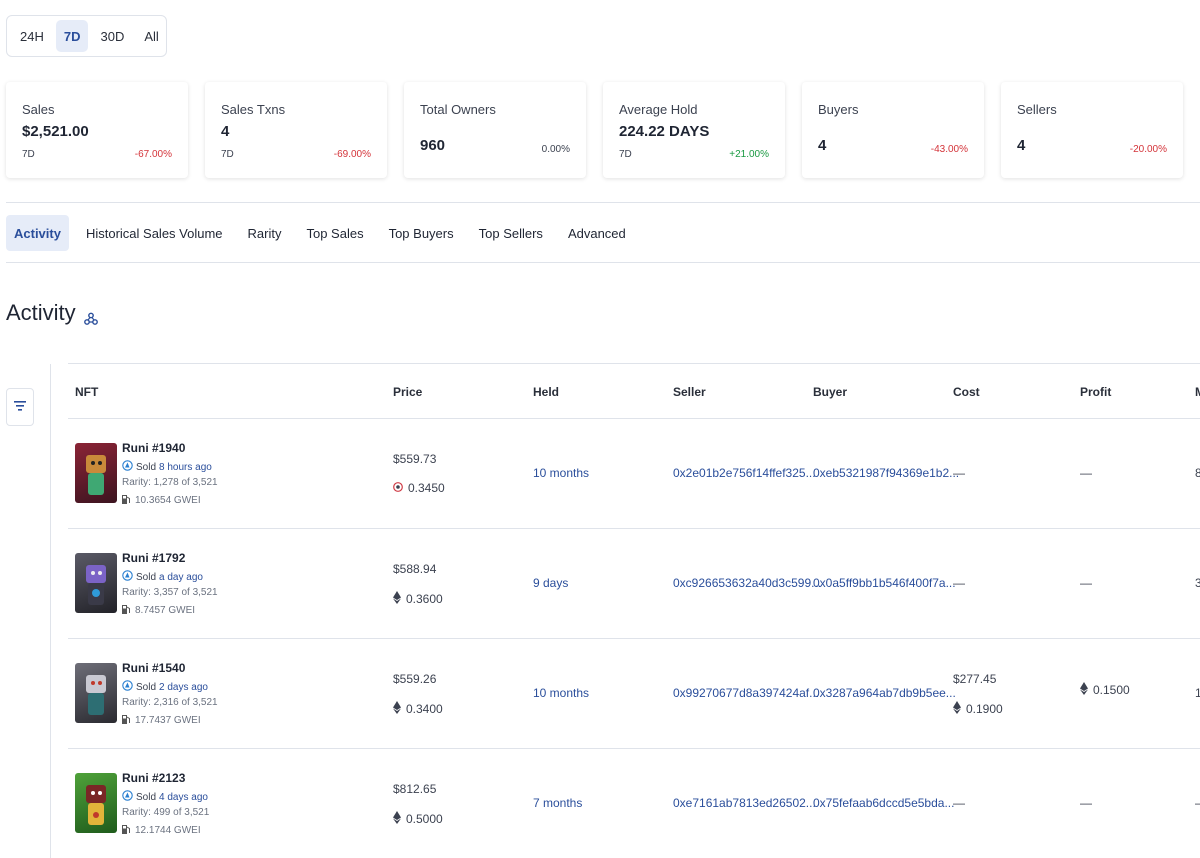  What do you see at coordinates (225, 131) in the screenshot?
I see `stat-value: 4` at bounding box center [225, 131].